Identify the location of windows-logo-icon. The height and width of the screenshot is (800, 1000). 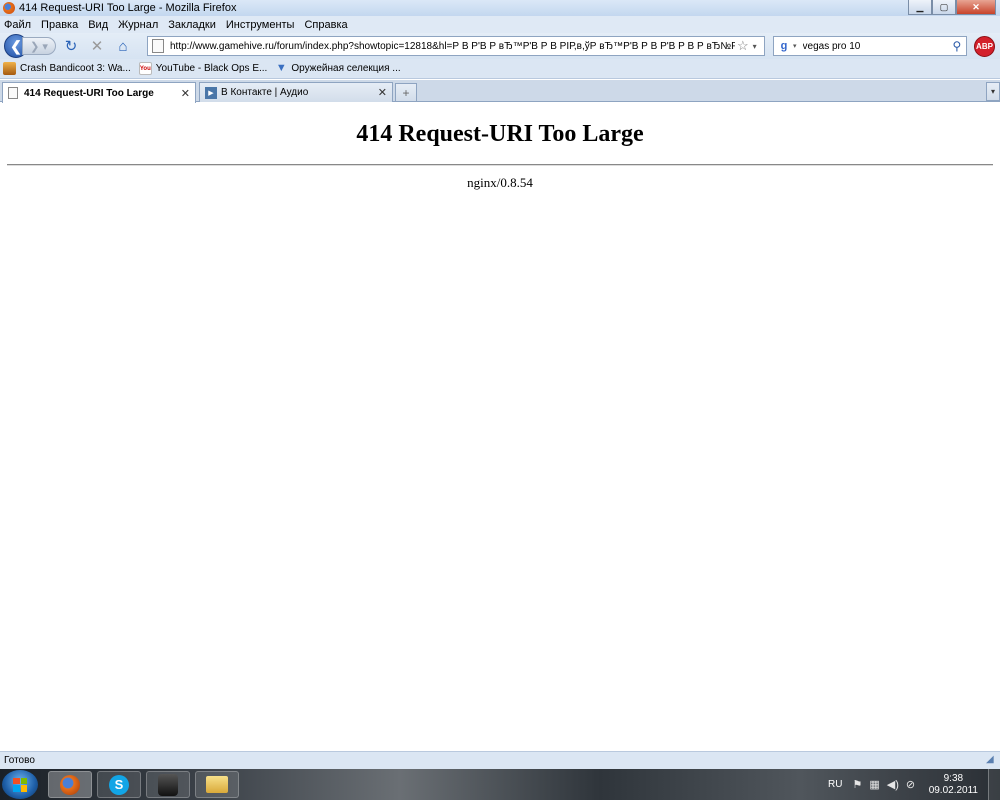
(20, 784).